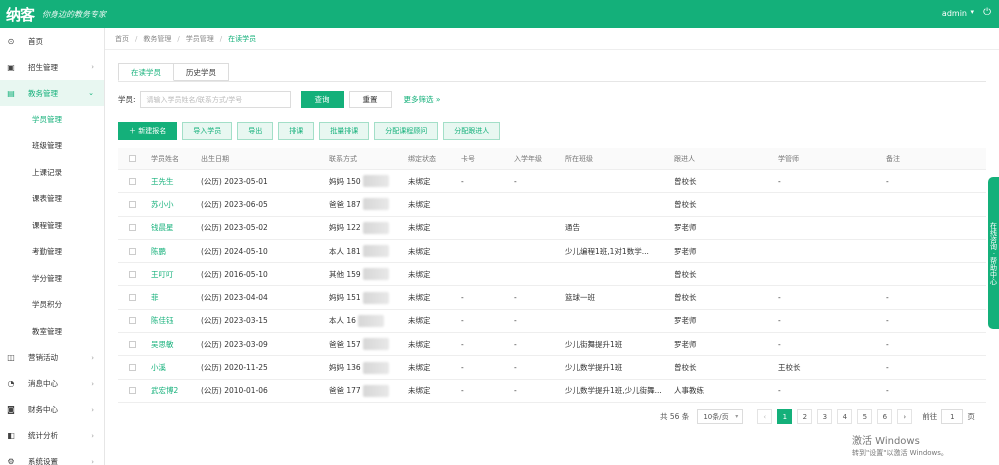 The height and width of the screenshot is (465, 999). Describe the element at coordinates (52, 358) in the screenshot. I see `sidebar-item-marketing: ◫ 营销活动 ›` at that location.